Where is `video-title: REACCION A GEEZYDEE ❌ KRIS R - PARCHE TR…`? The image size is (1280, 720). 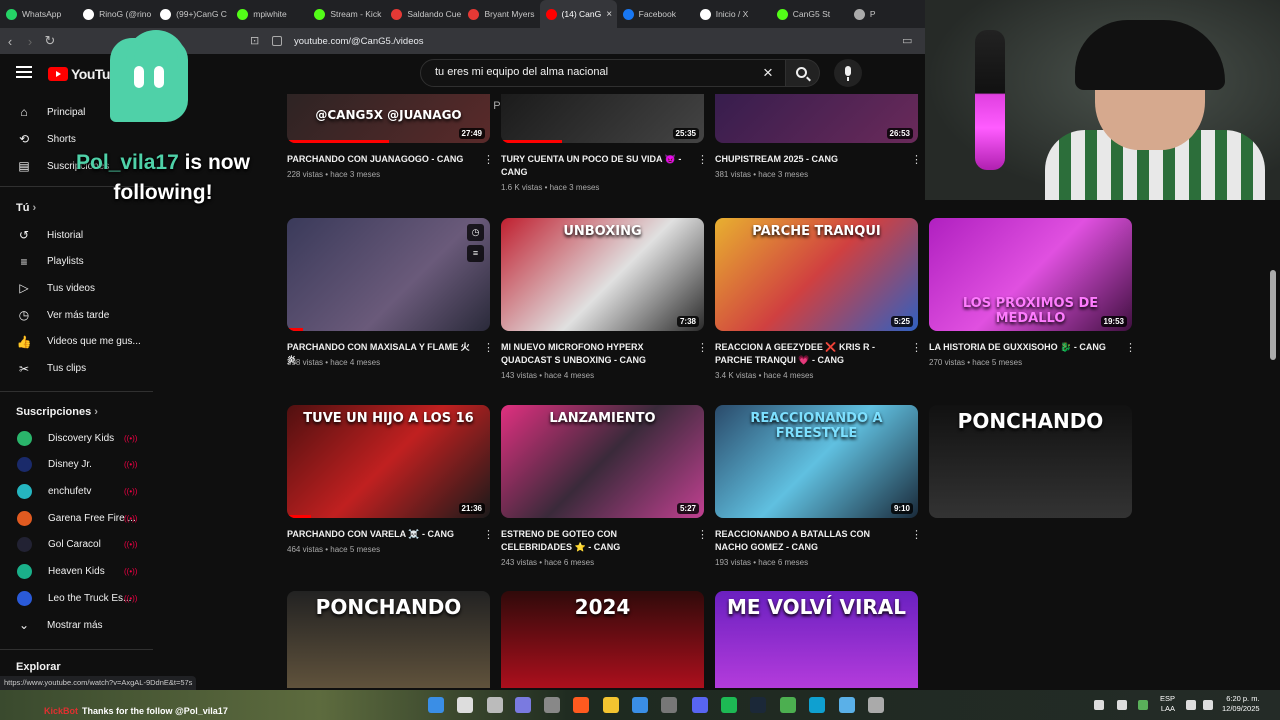
video-title: REACCION A GEEZYDEE ❌ KRIS R - PARCHE TR… is located at coordinates (809, 354).